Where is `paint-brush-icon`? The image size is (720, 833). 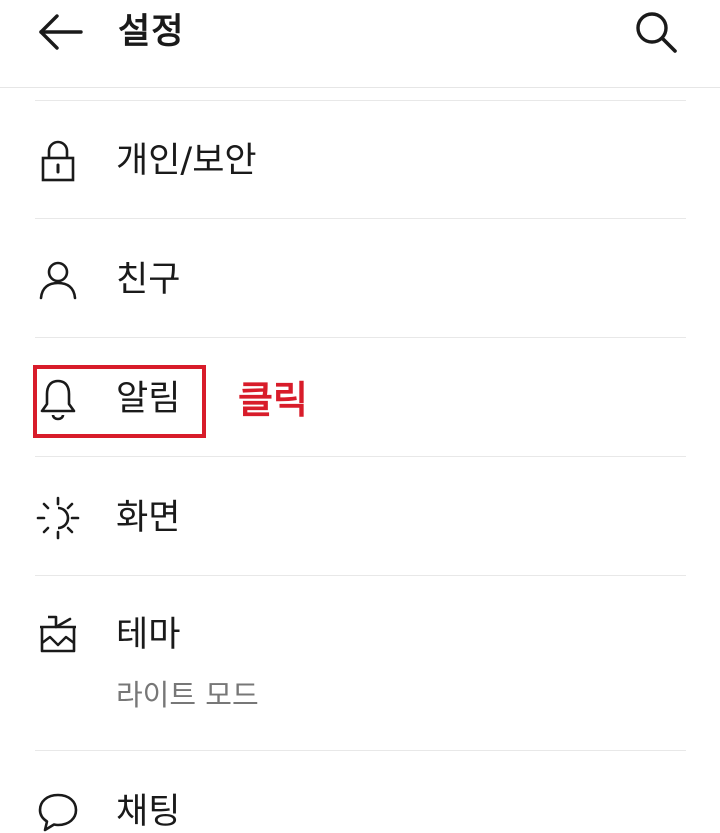
paint-brush-icon is located at coordinates (58, 635).